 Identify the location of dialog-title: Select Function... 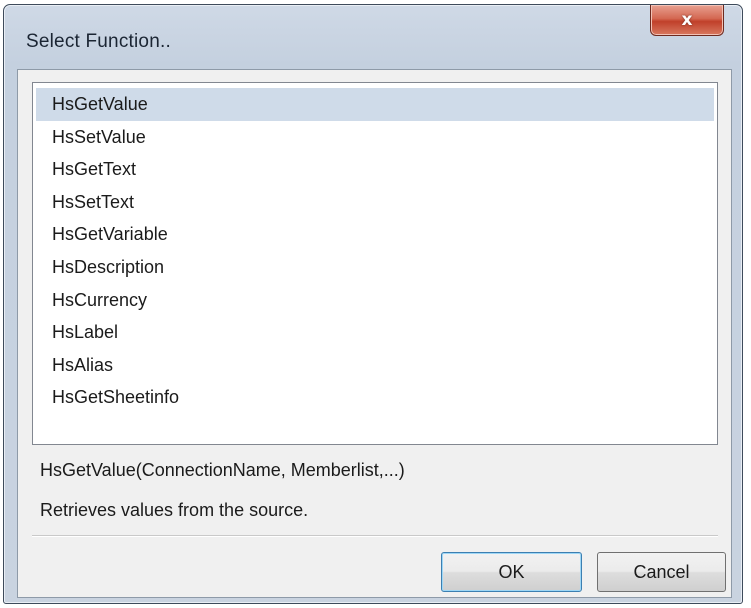
(98, 41).